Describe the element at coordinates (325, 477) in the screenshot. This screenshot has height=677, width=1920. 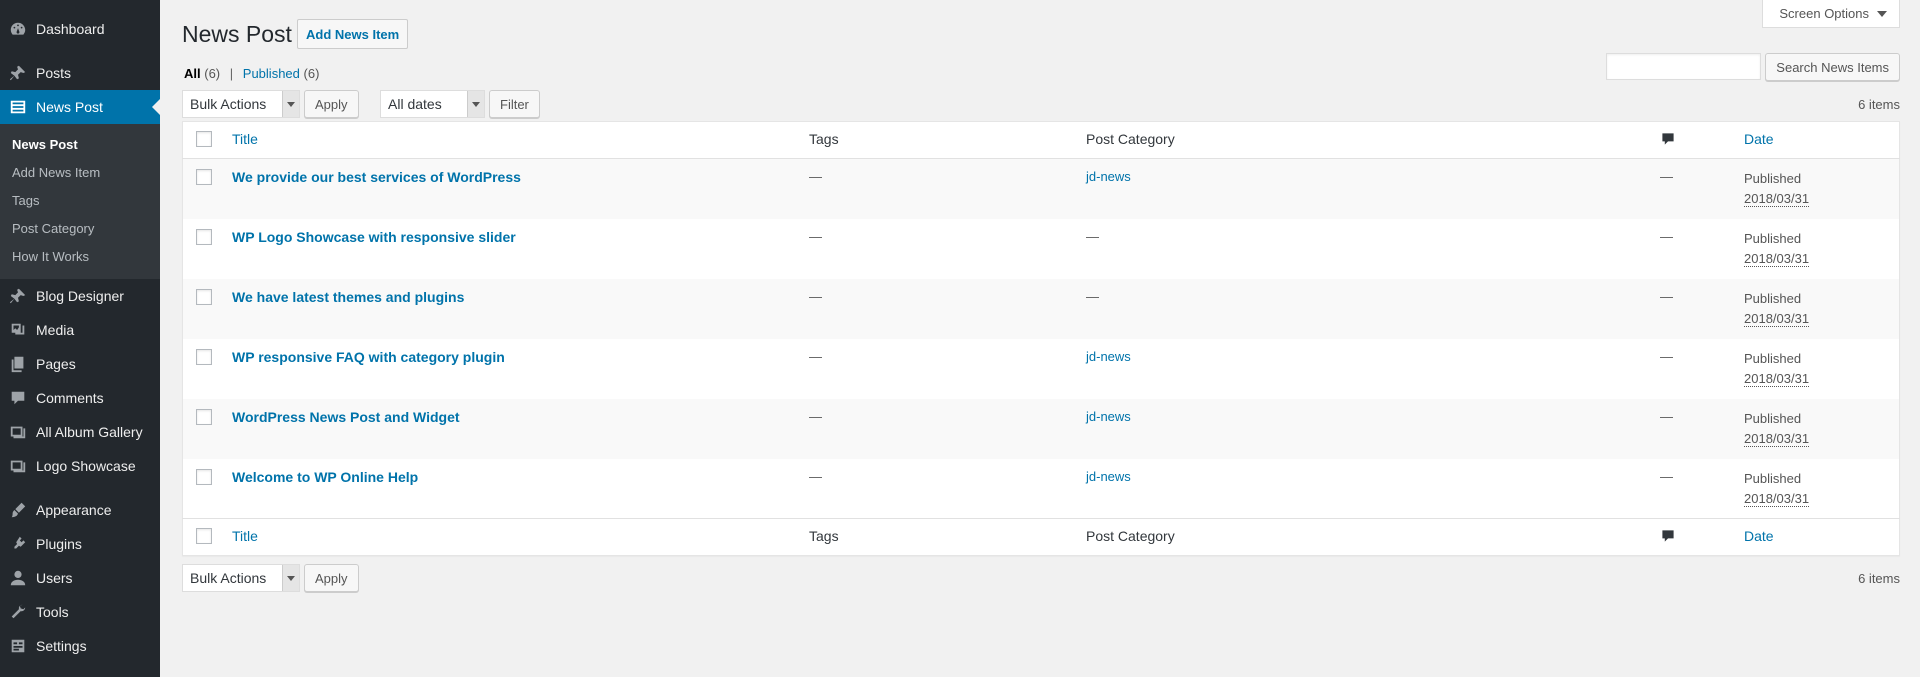
I see `row-title-link: Welcome to WP Online Help` at that location.